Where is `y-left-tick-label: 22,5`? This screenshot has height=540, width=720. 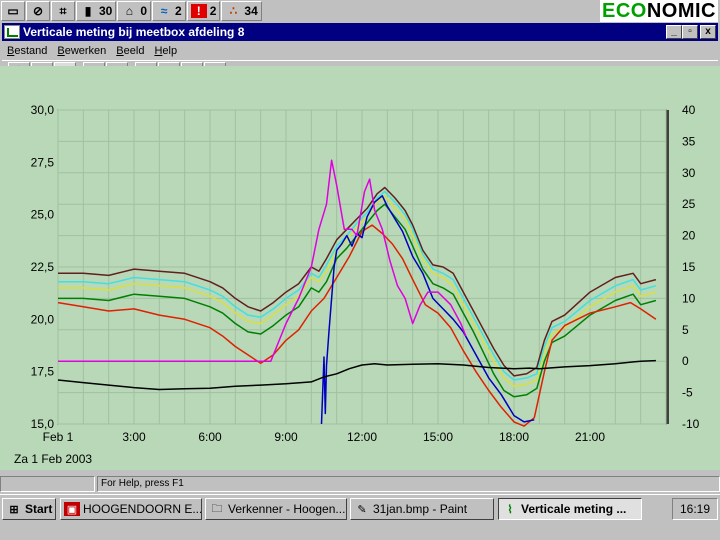 y-left-tick-label: 22,5 is located at coordinates (43, 267).